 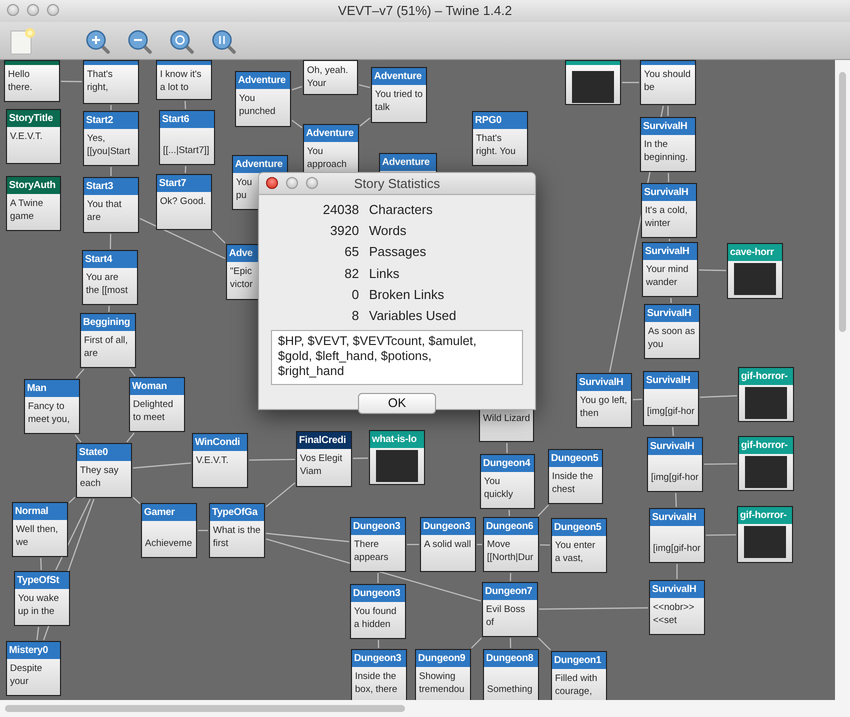 What do you see at coordinates (575, 552) in the screenshot?
I see `passage-excerpt: You enter a vast,` at bounding box center [575, 552].